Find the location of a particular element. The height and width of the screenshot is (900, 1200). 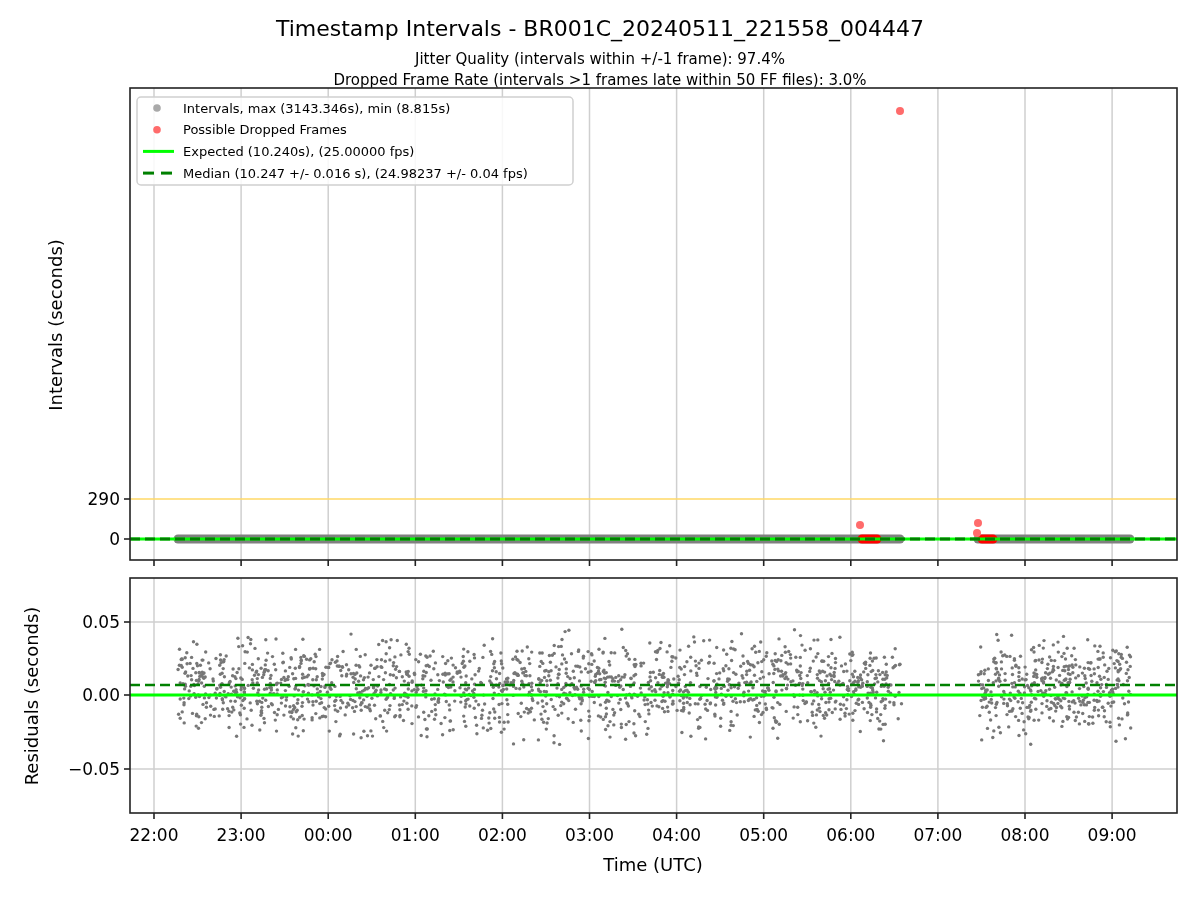

y-tick-label: −0.05 is located at coordinates (93, 769).